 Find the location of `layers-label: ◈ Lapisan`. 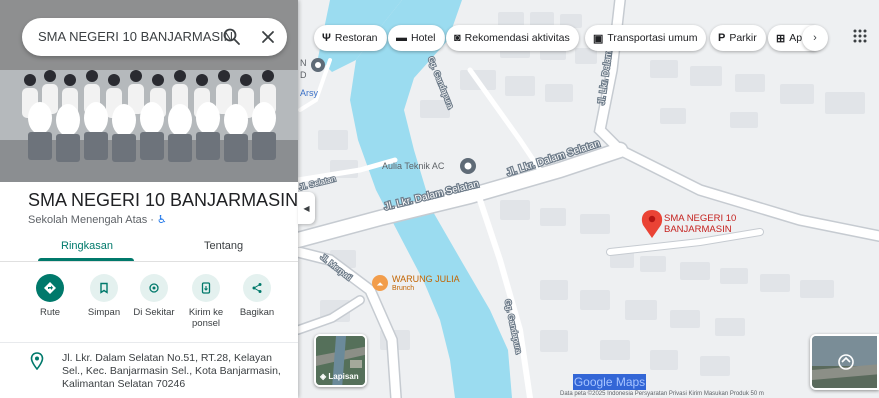

layers-label: ◈ Lapisan is located at coordinates (339, 376).